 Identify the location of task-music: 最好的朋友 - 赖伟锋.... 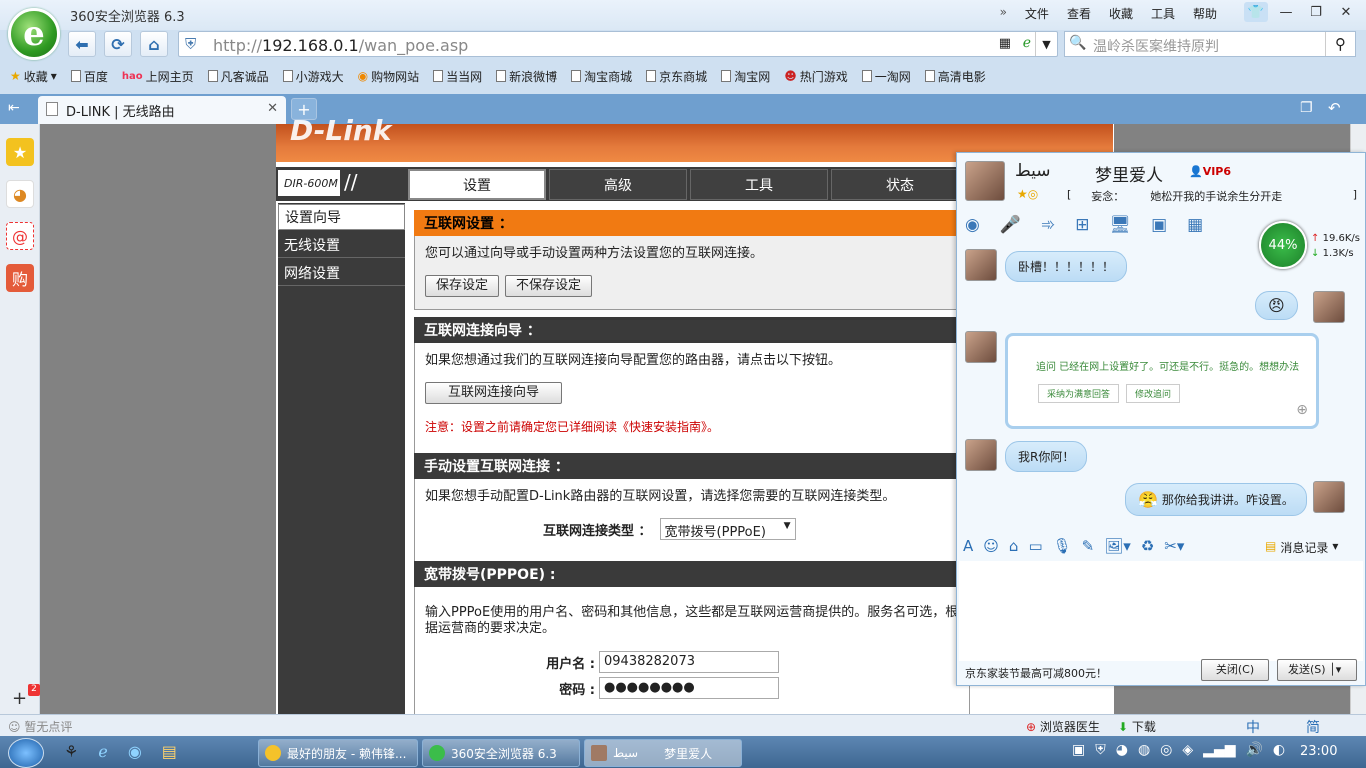
(338, 753).